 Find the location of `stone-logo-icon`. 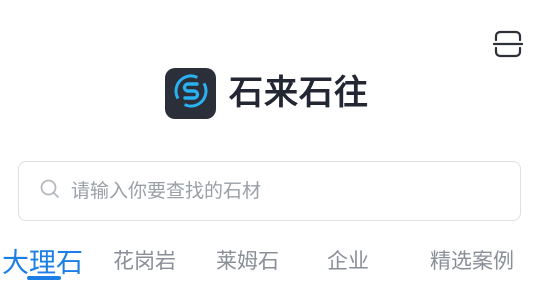

stone-logo-icon is located at coordinates (191, 93).